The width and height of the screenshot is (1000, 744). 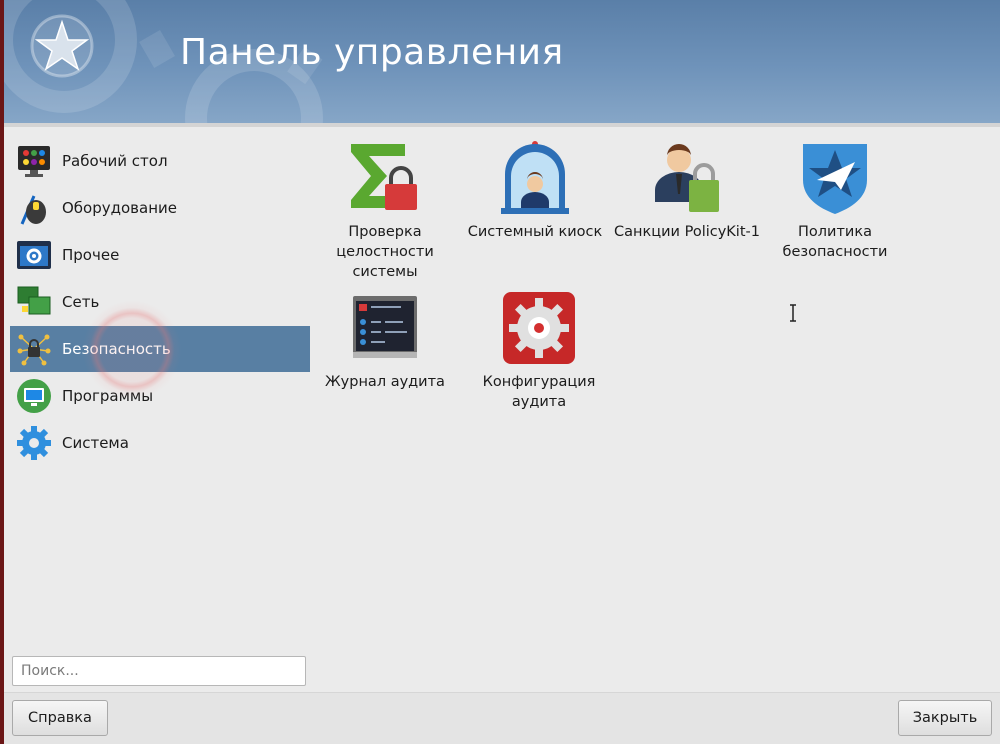 What do you see at coordinates (62, 46) in the screenshot?
I see `astra-star-icon` at bounding box center [62, 46].